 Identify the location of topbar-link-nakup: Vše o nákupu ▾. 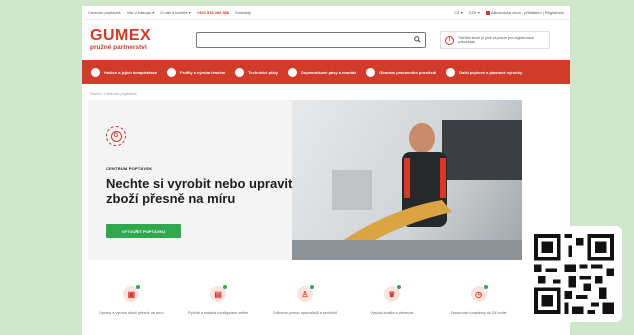
(141, 12).